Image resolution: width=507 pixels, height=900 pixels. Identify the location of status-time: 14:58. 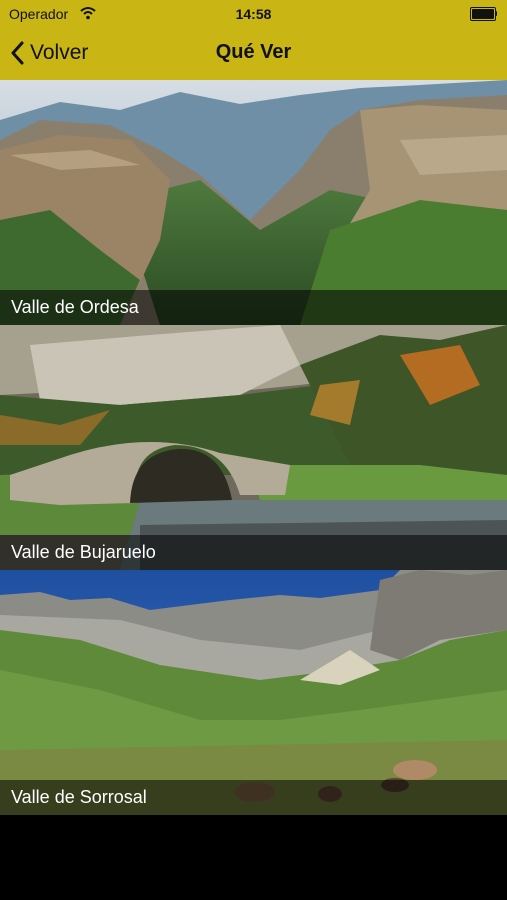
(253, 14).